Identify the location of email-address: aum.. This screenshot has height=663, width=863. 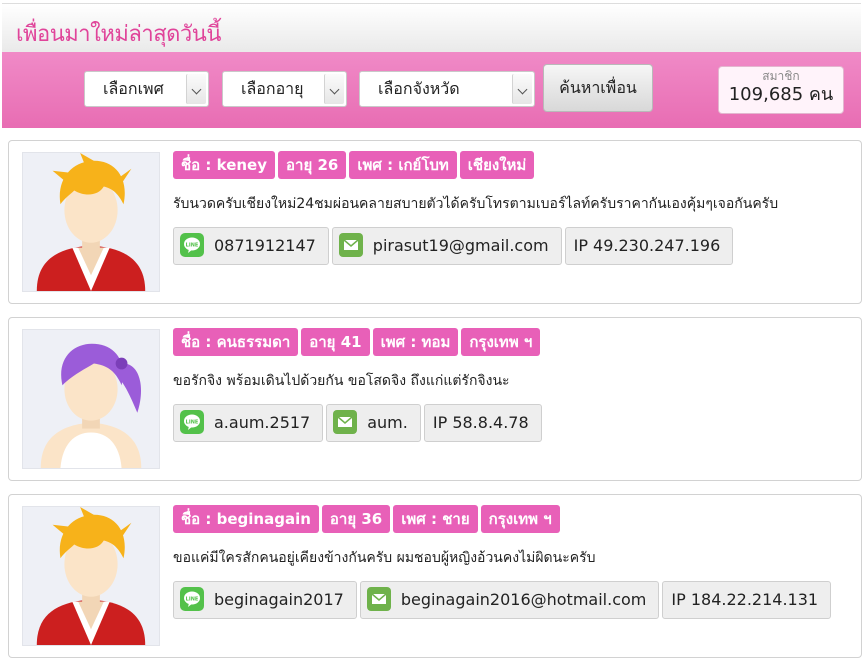
(387, 422).